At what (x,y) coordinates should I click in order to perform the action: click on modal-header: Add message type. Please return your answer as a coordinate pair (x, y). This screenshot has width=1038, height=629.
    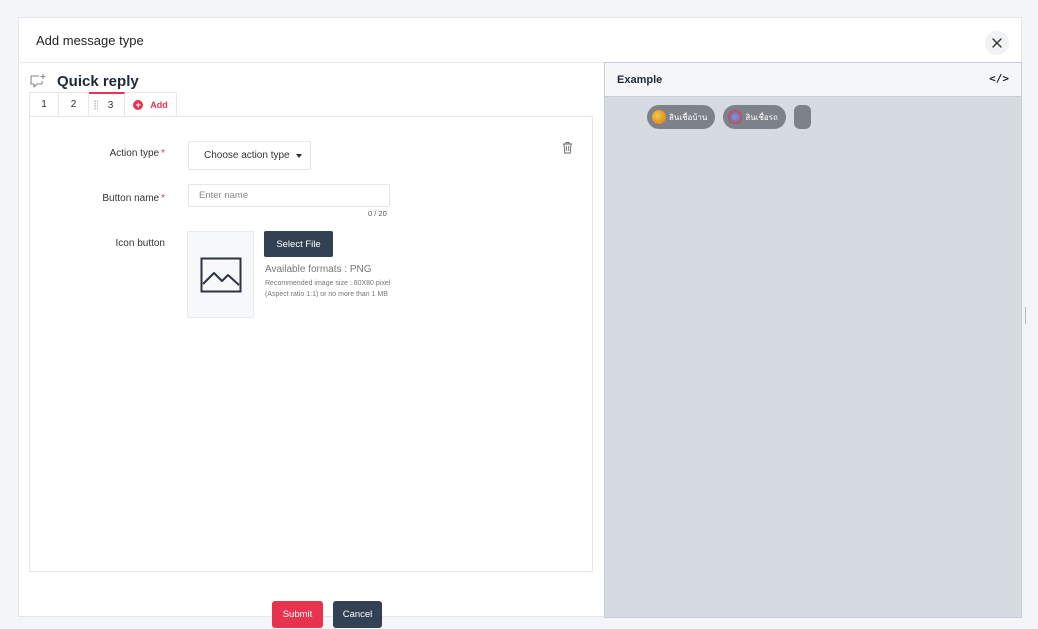
    Looking at the image, I should click on (520, 40).